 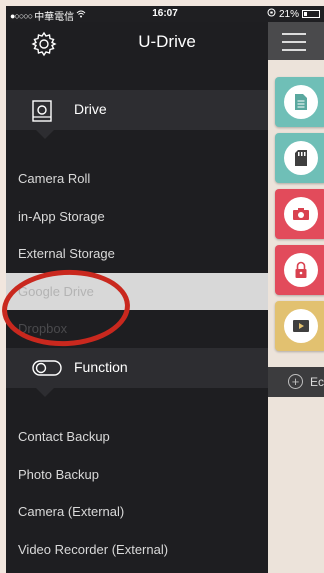 What do you see at coordinates (137, 474) in the screenshot?
I see `sidebar-item-photo-backup: Photo Backup` at bounding box center [137, 474].